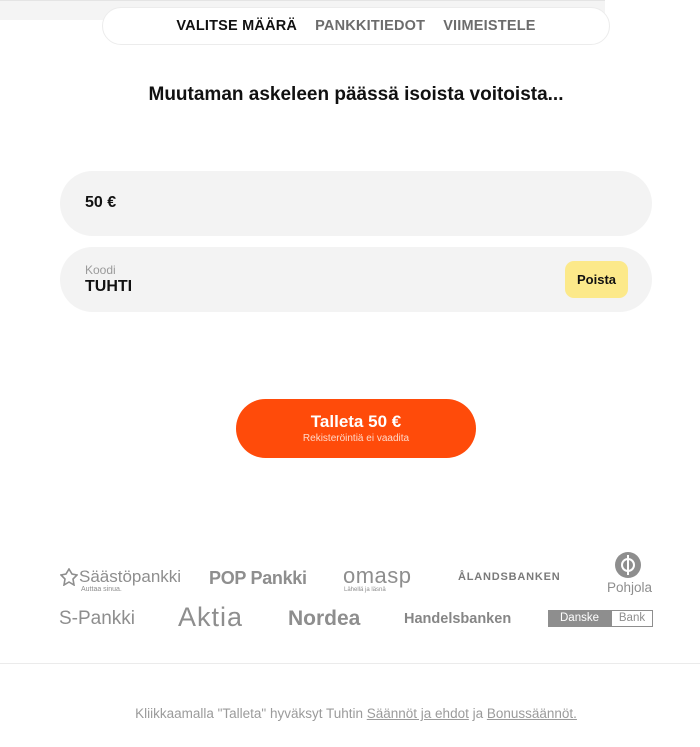 The image size is (700, 747). Describe the element at coordinates (356, 203) in the screenshot. I see `amount-field: 50 €` at that location.